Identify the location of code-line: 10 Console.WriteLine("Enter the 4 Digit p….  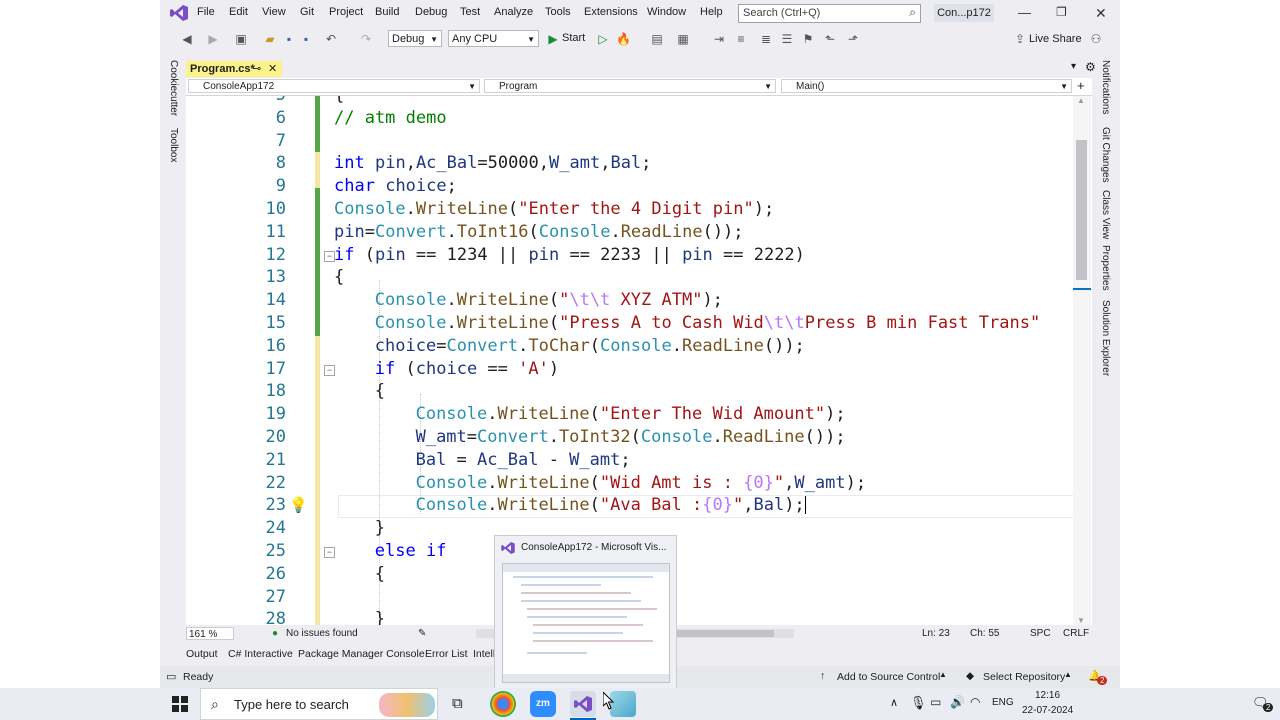
(639, 209).